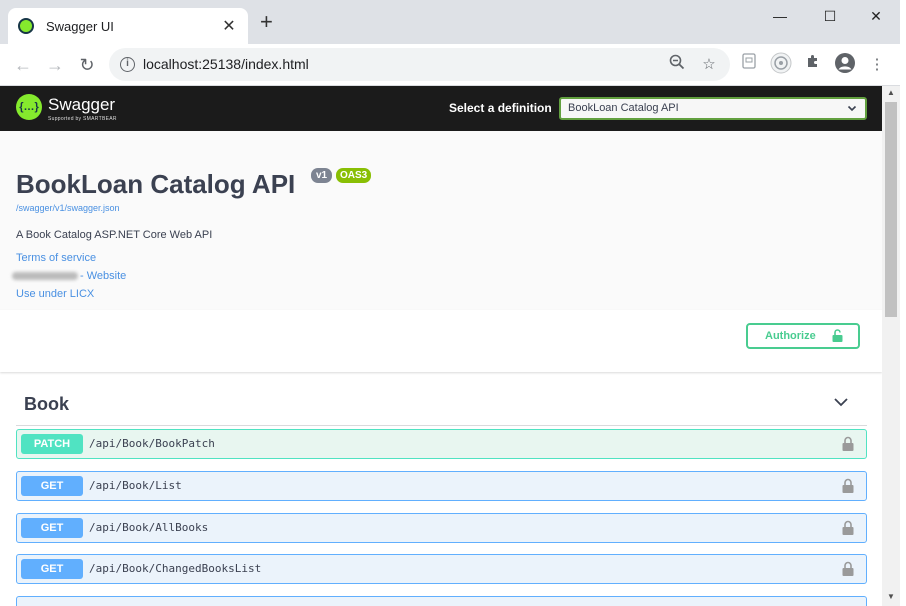 This screenshot has width=906, height=606. Describe the element at coordinates (322, 175) in the screenshot. I see `version-badge: v1` at that location.